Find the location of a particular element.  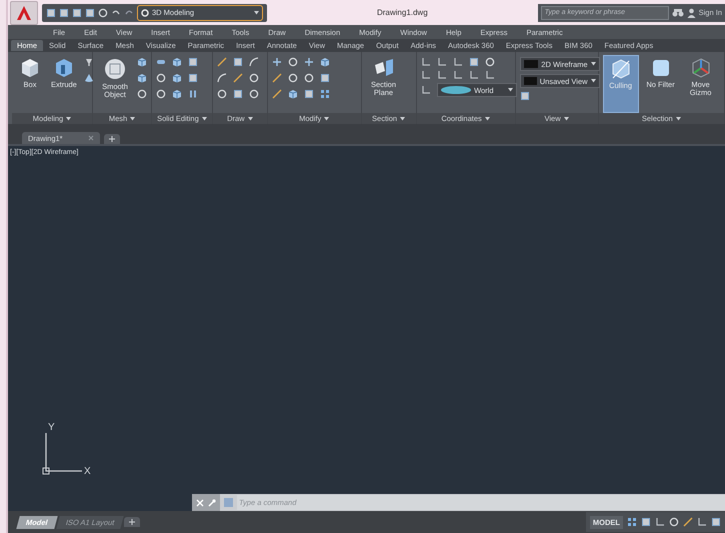

gear-icon is located at coordinates (145, 12).